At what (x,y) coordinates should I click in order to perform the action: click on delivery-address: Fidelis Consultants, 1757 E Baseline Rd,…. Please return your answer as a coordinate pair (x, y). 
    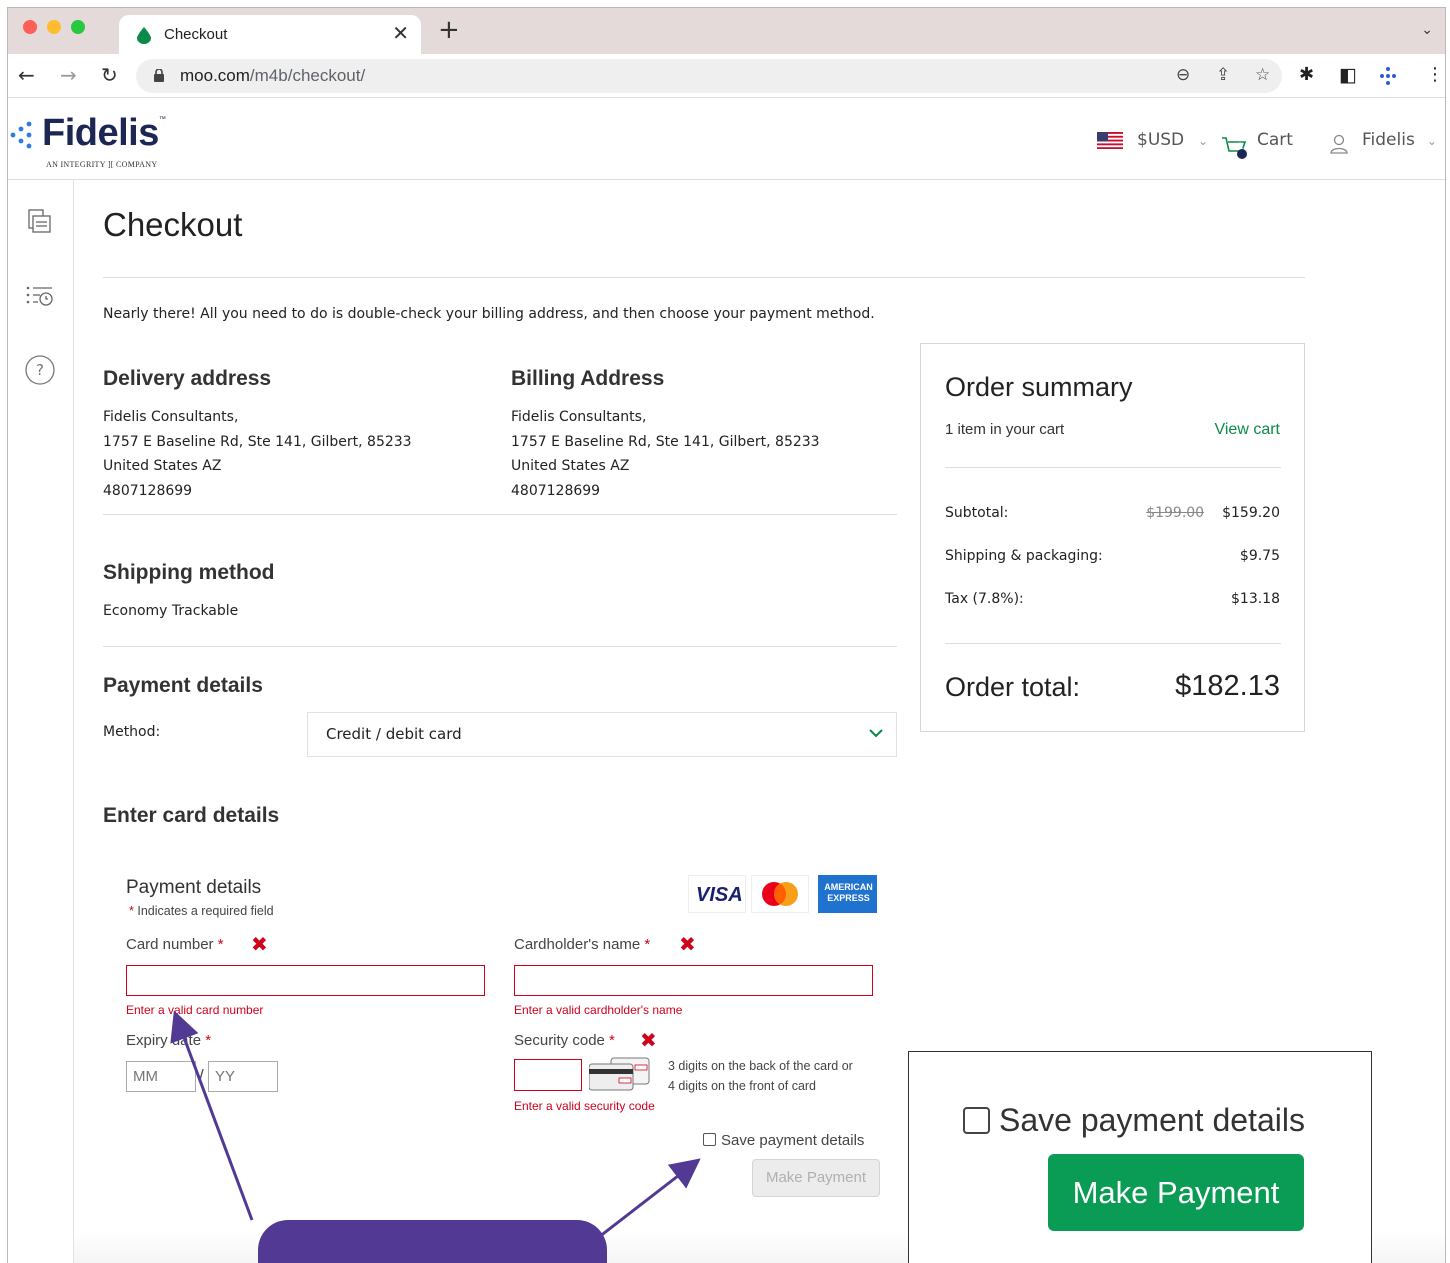
    Looking at the image, I should click on (257, 454).